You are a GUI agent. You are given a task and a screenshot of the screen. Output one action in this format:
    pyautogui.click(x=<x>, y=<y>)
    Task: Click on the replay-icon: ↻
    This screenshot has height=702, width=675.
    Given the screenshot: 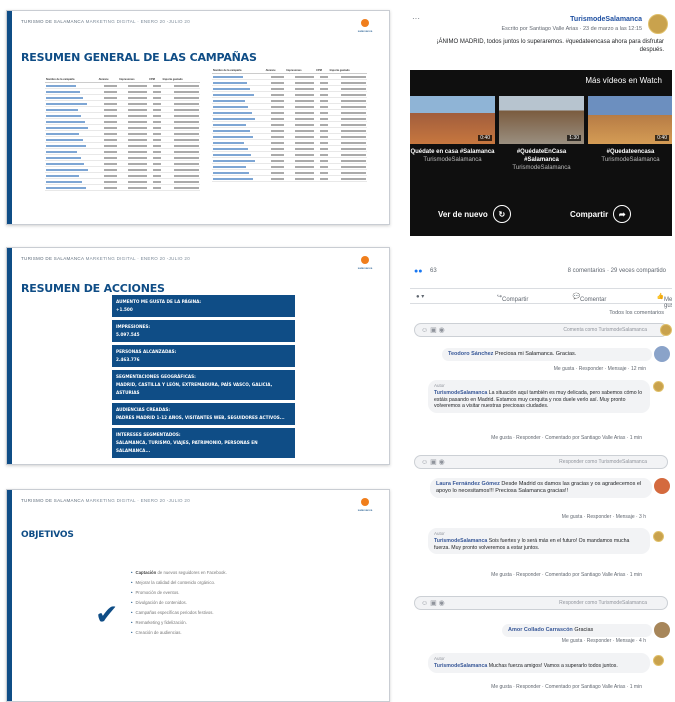 What is the action you would take?
    pyautogui.click(x=501, y=214)
    